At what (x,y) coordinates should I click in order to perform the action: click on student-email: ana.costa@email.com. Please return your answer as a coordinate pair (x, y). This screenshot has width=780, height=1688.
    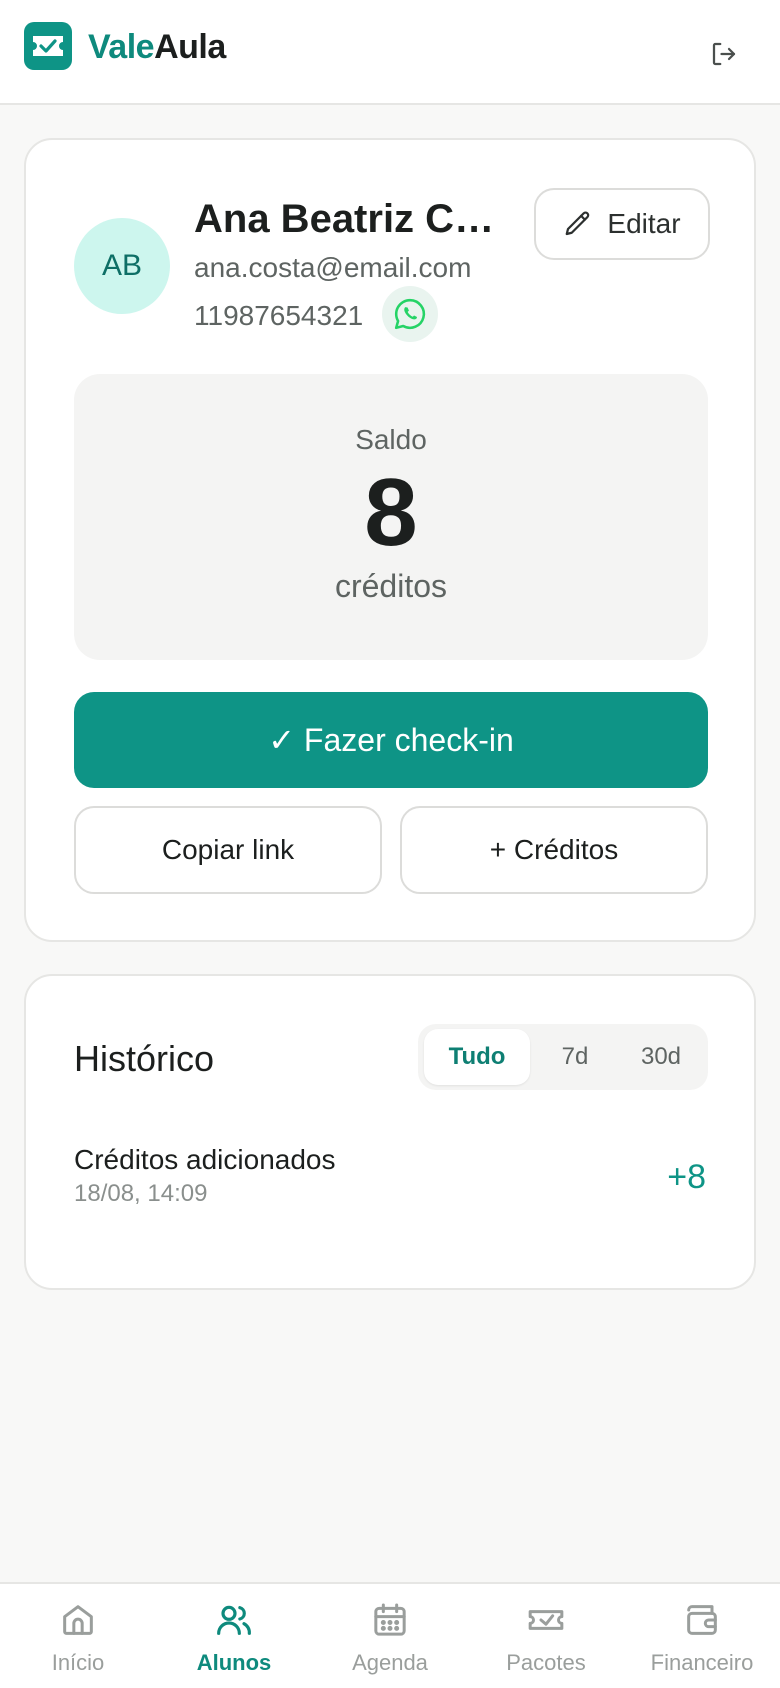
    Looking at the image, I should click on (333, 267).